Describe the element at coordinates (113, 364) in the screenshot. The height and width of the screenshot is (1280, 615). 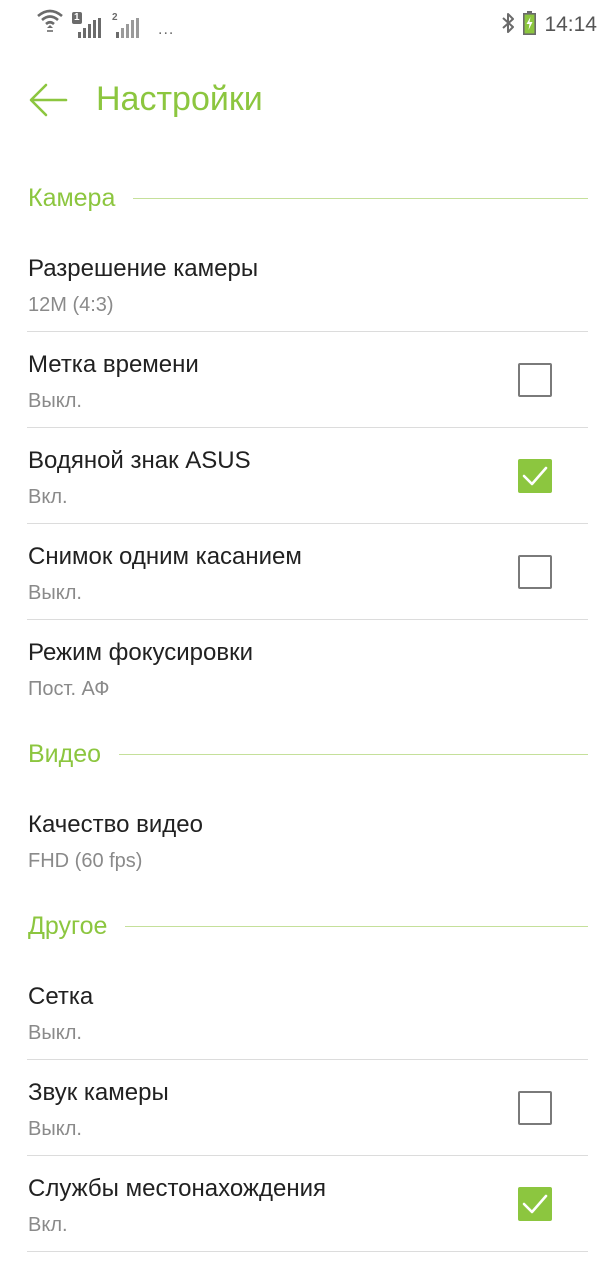
I see `setting-label: Метка времени` at that location.